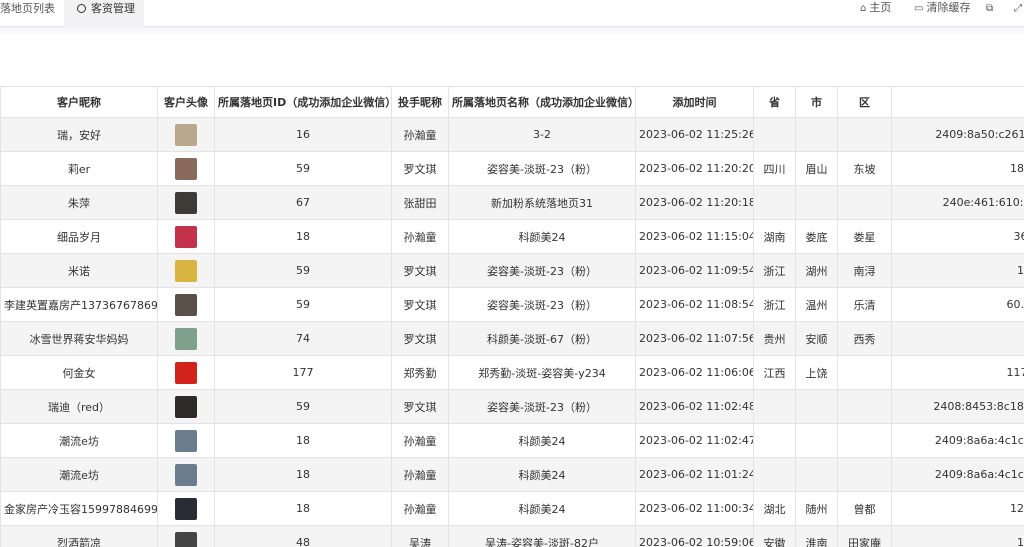 The height and width of the screenshot is (547, 1024). Describe the element at coordinates (774, 338) in the screenshot. I see `cell-province: 贵州` at that location.